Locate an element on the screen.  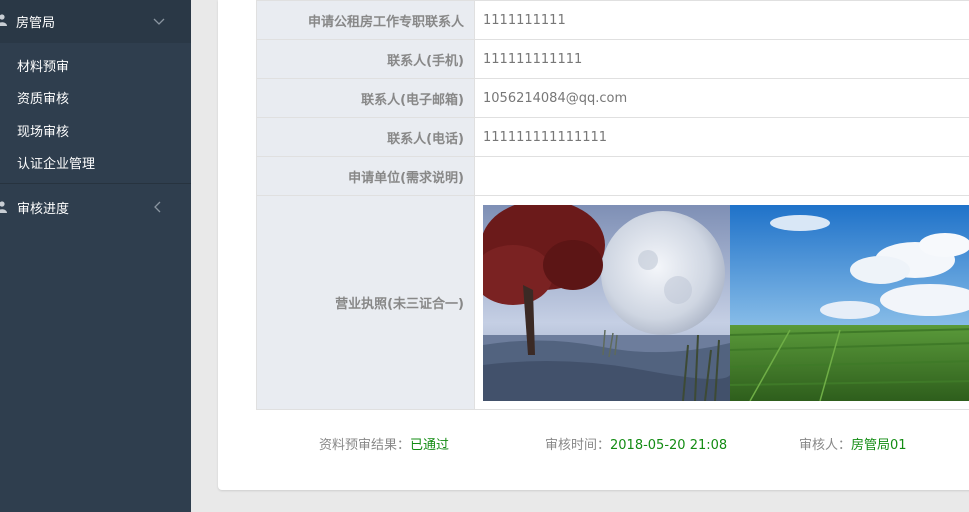
table-row: 申请单位(需求说明) is located at coordinates (612, 176).